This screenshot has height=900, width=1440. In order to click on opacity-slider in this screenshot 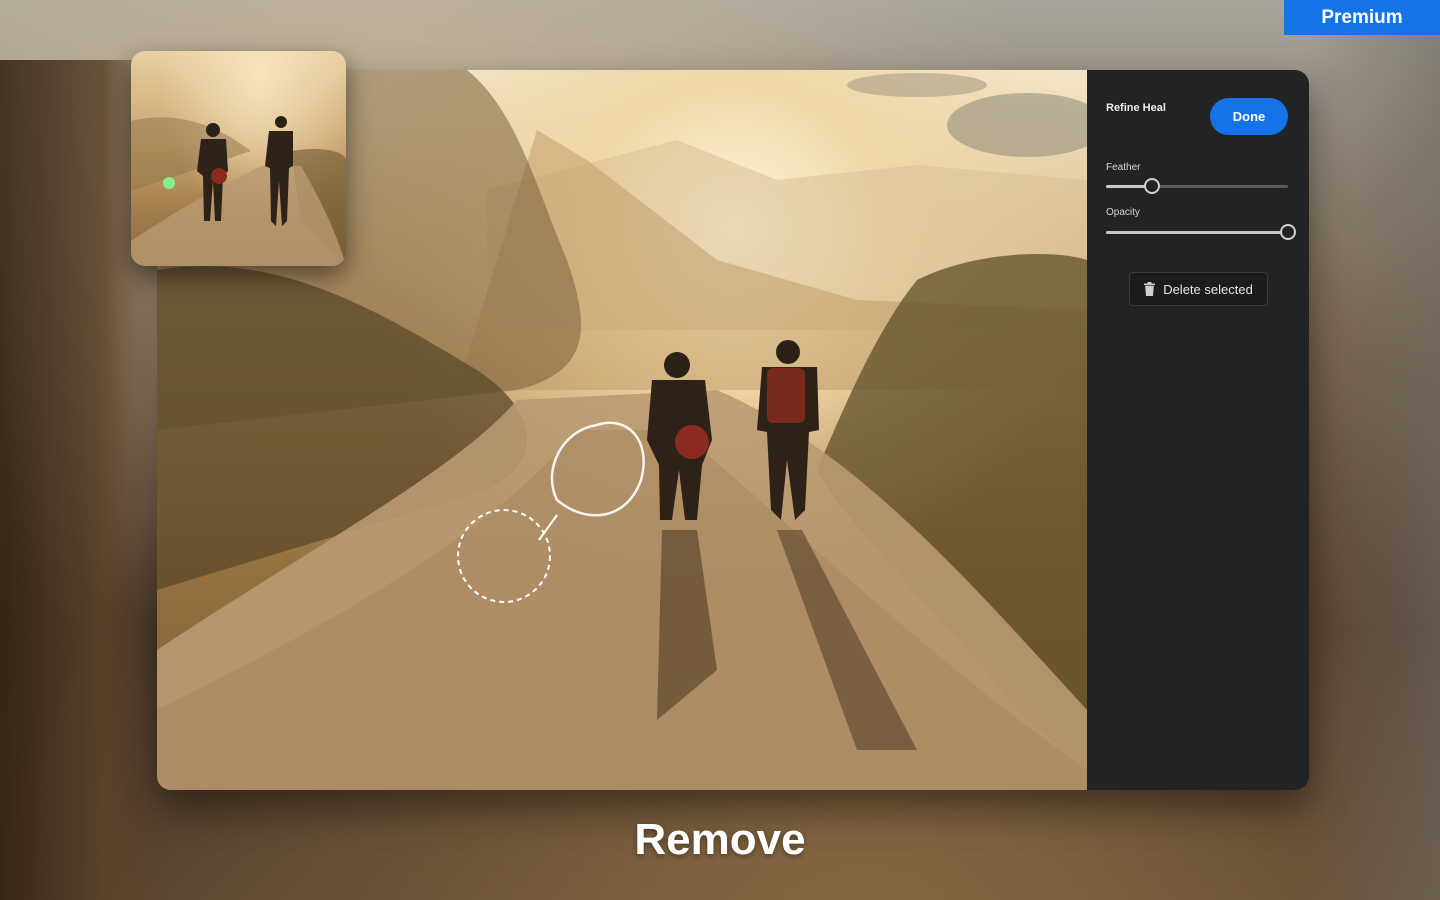, I will do `click(1201, 232)`.